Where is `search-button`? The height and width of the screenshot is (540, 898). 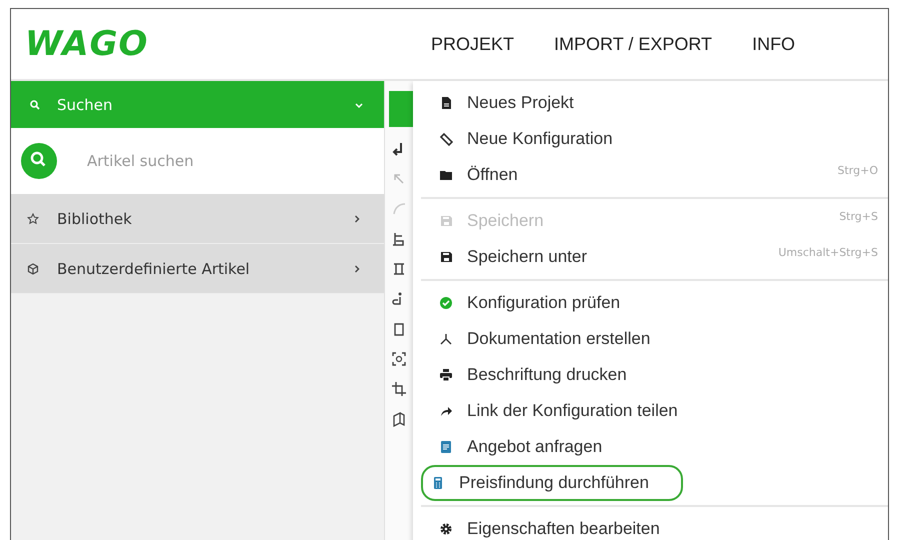 search-button is located at coordinates (39, 161).